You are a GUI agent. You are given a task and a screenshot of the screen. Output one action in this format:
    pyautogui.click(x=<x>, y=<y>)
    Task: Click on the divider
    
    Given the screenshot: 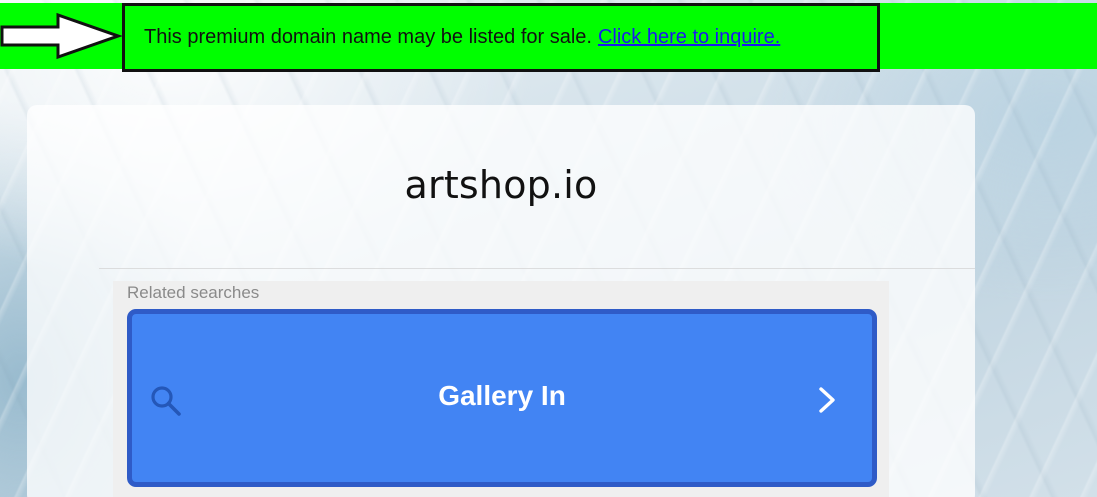 What is the action you would take?
    pyautogui.click(x=537, y=268)
    